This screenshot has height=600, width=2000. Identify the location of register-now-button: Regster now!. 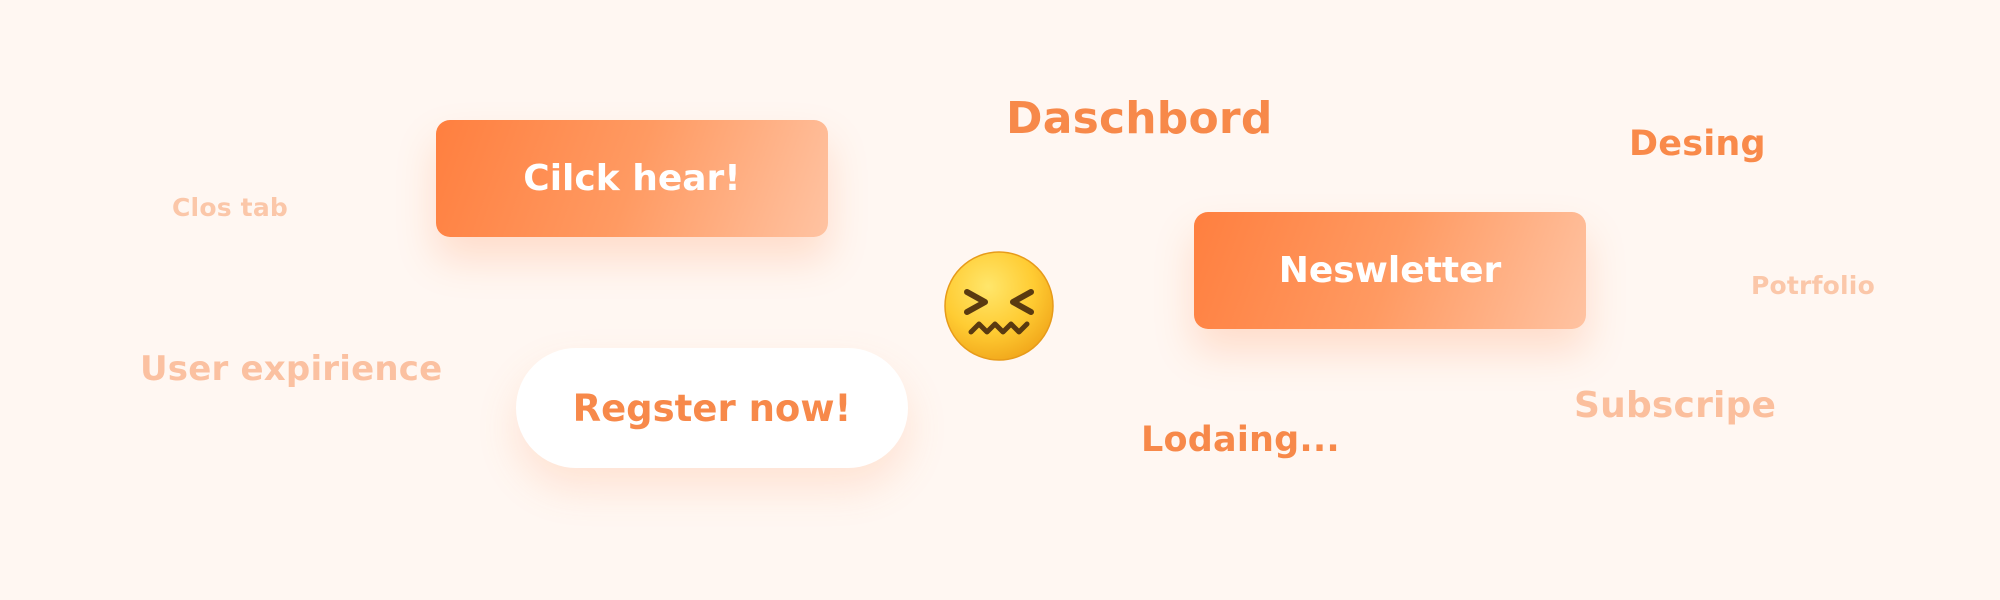
(712, 408).